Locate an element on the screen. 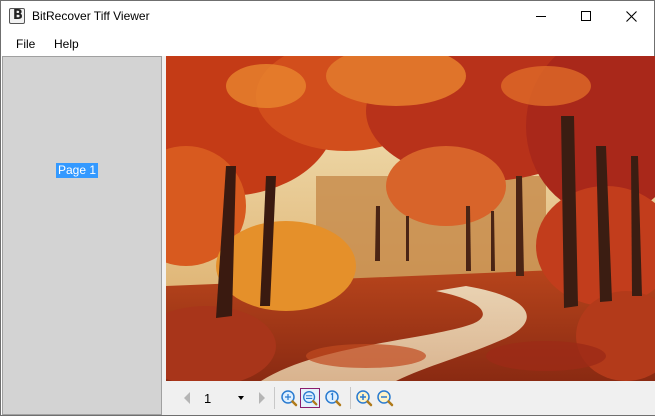  title-bar: B BitRecover Tiff Viewer is located at coordinates (327, 16).